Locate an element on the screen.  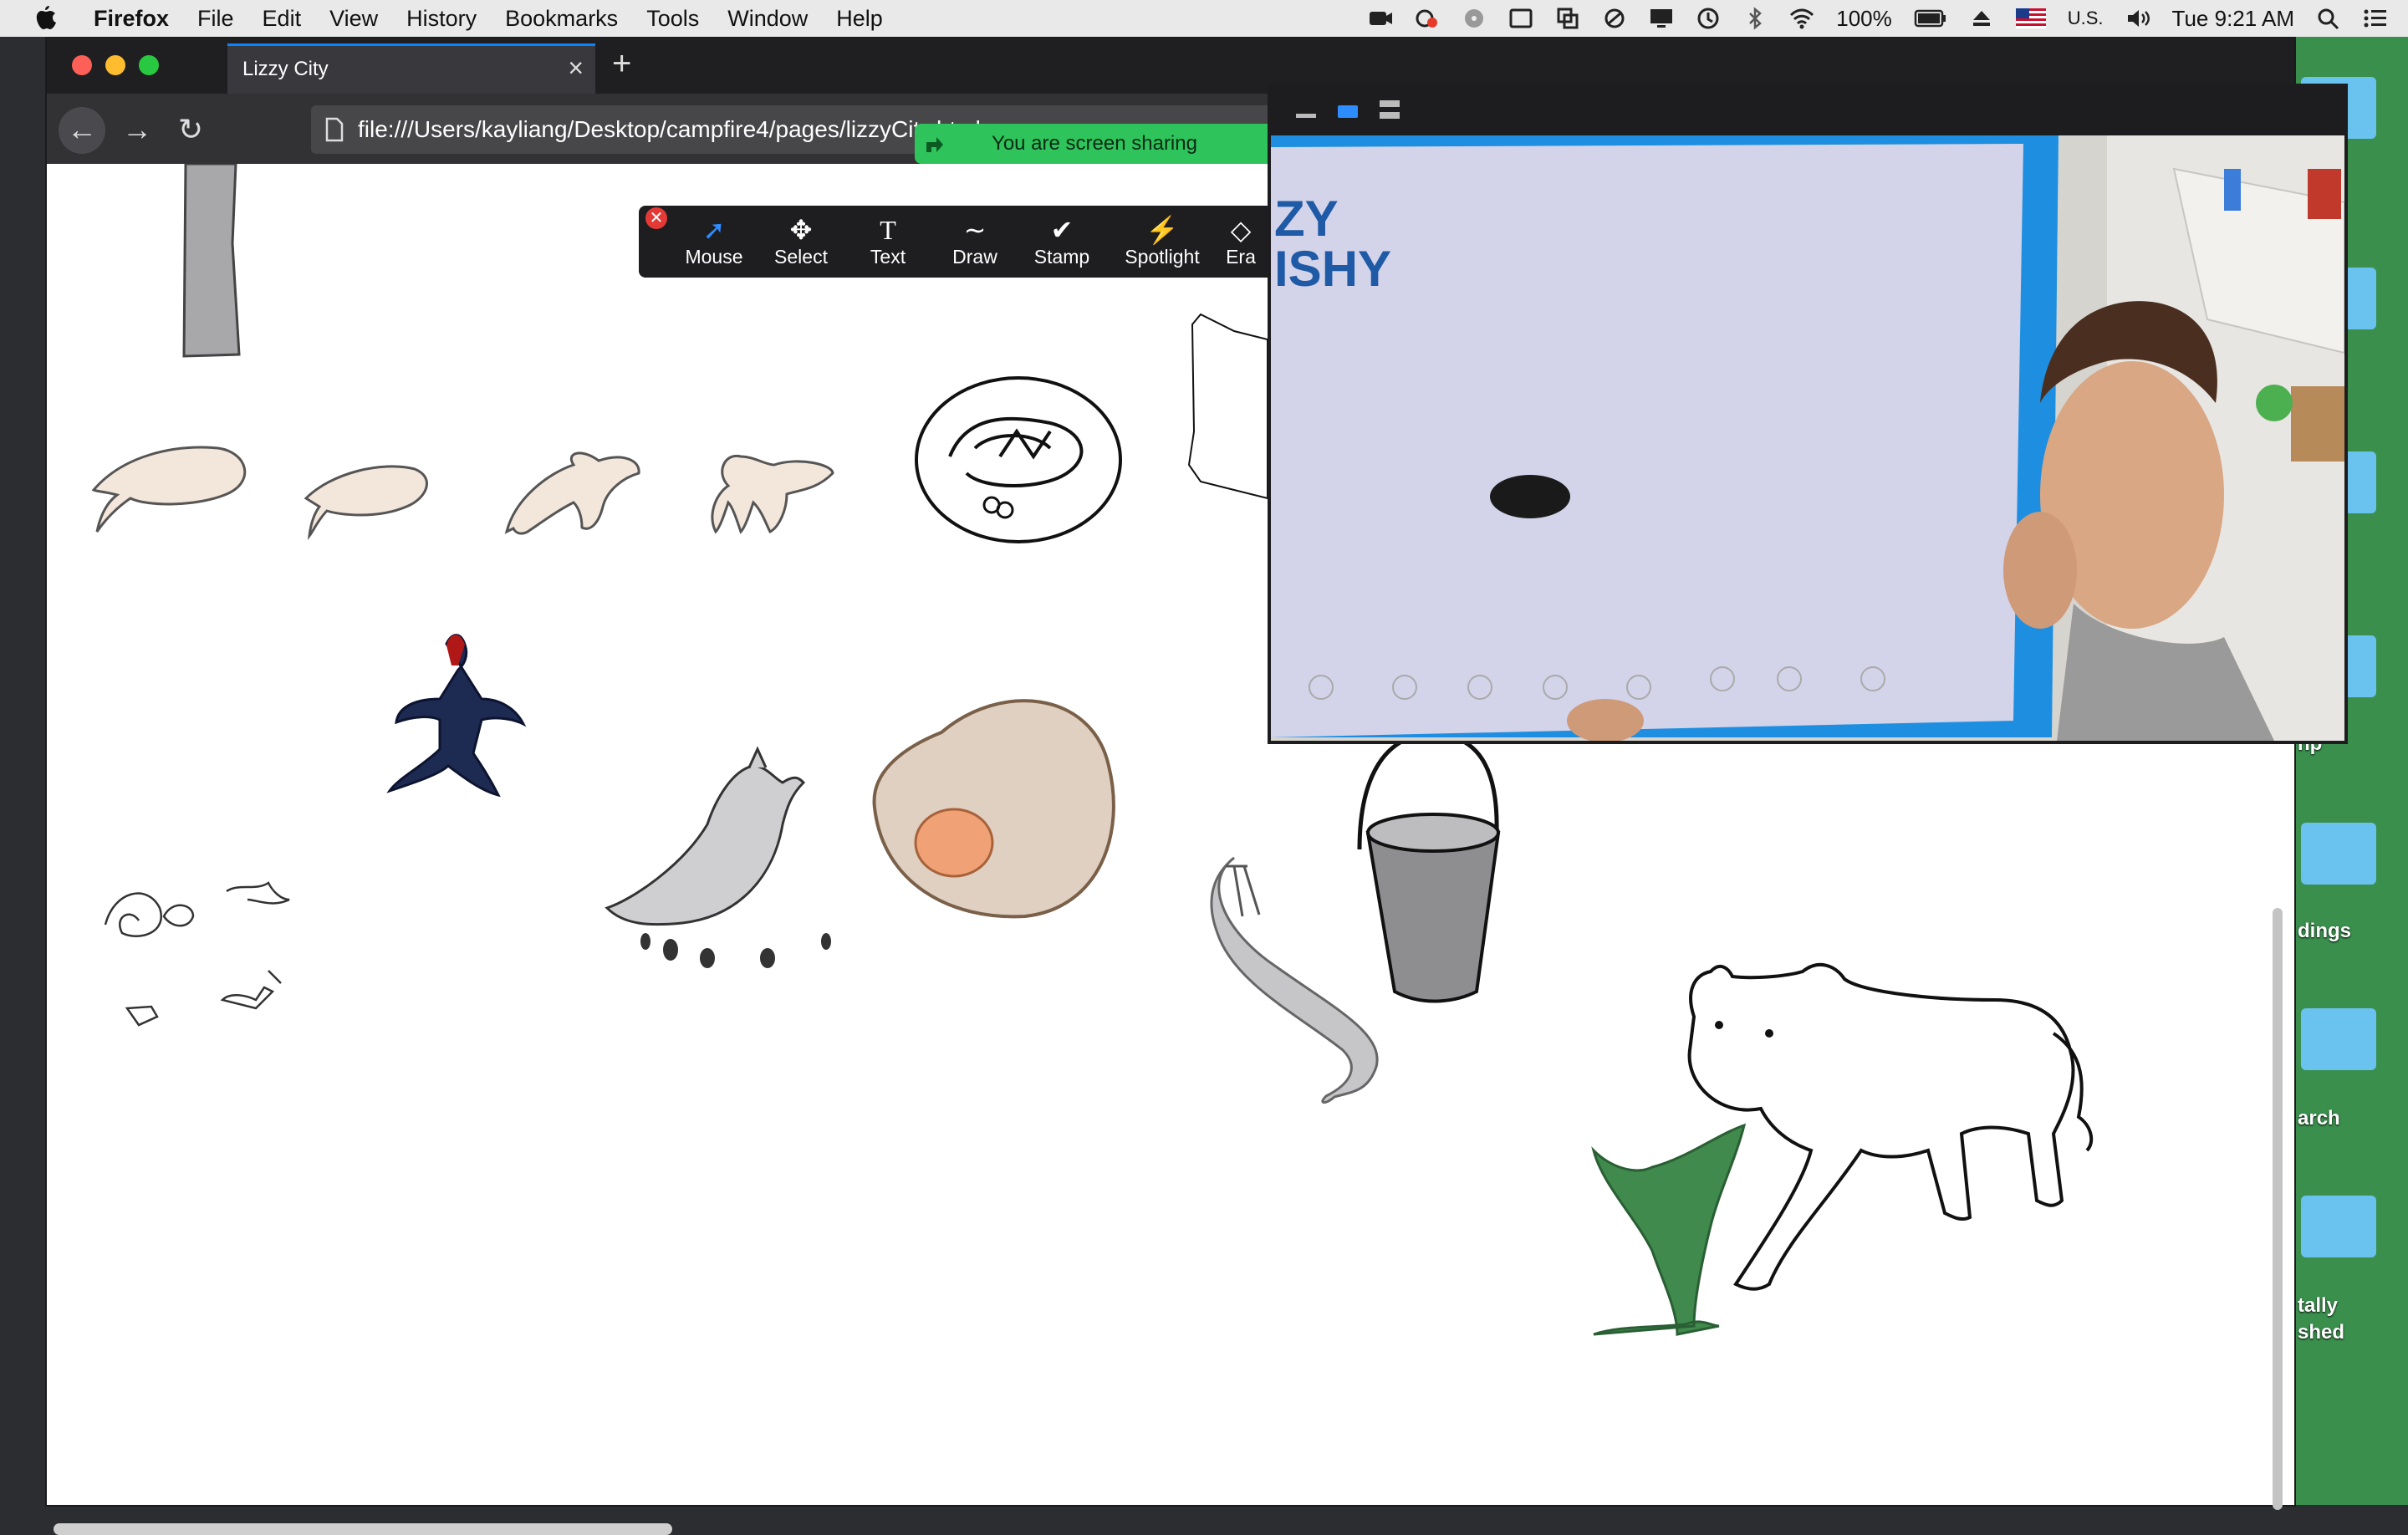
apple-icon is located at coordinates (46, 18).